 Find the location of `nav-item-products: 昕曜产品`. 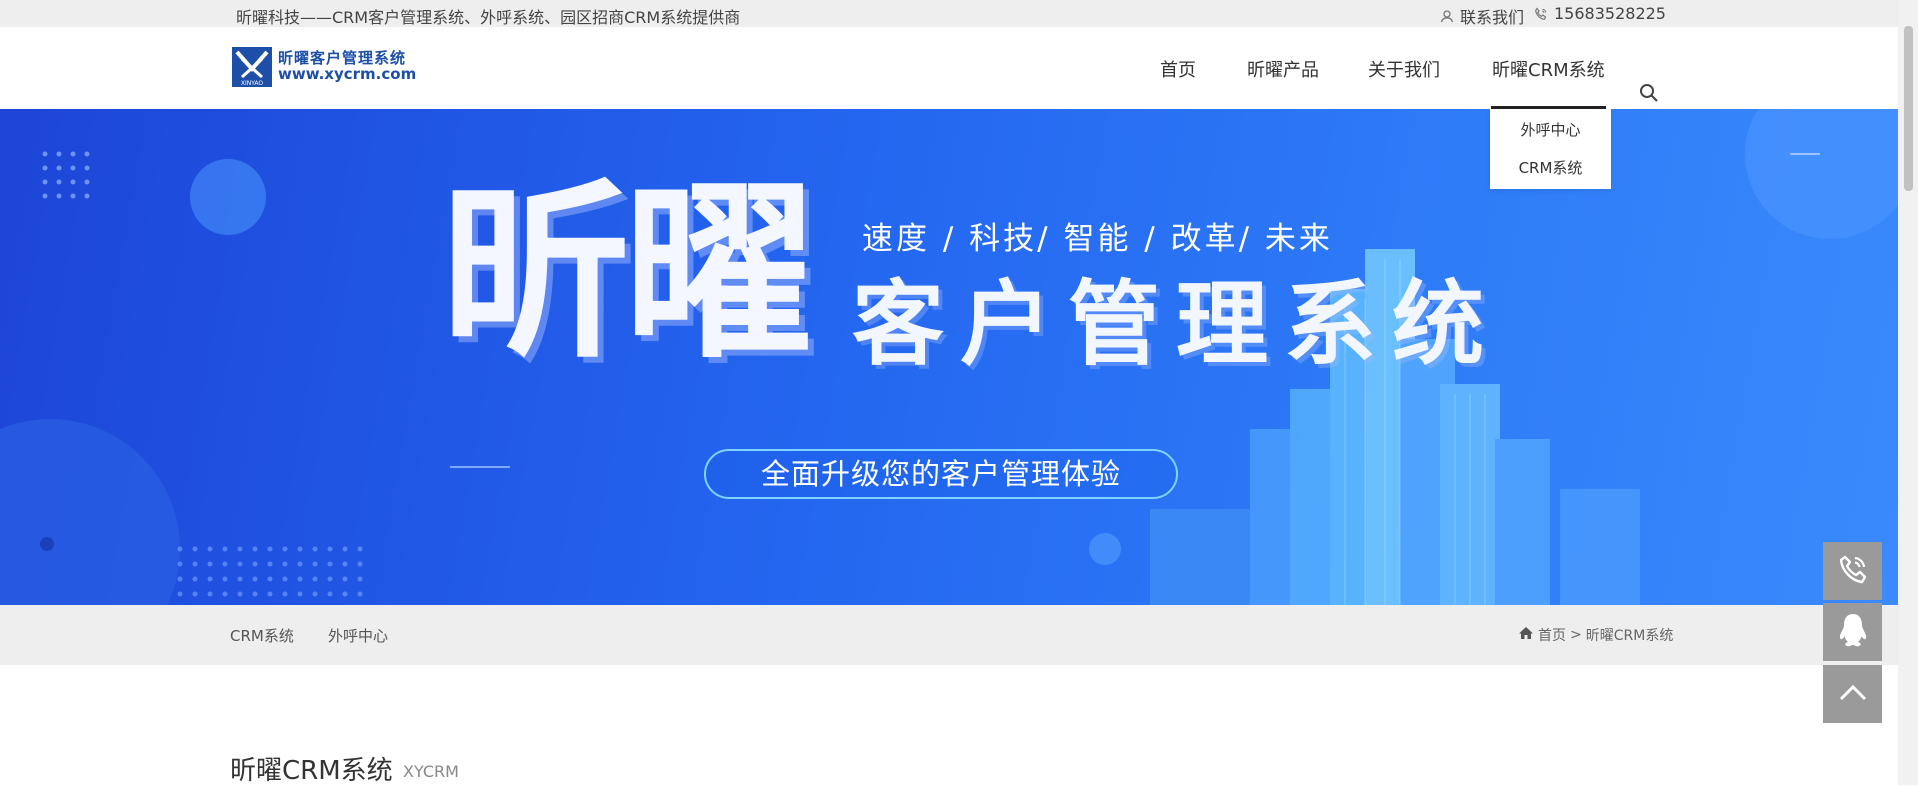

nav-item-products: 昕曜产品 is located at coordinates (1283, 69).